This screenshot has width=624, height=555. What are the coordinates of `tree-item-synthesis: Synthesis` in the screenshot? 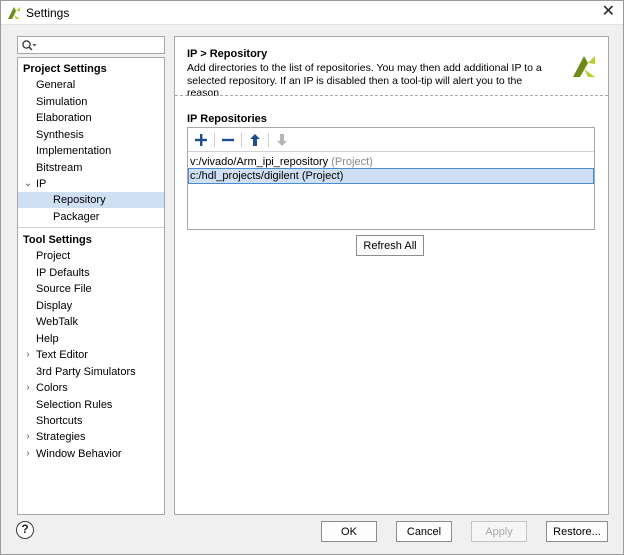 It's located at (91, 135).